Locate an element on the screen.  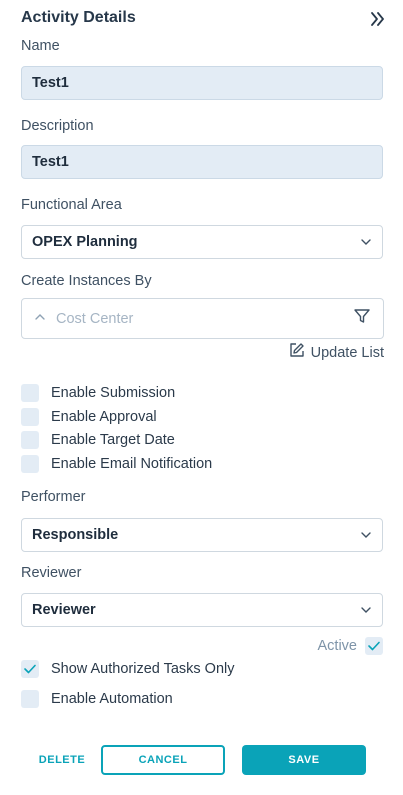
filter-icon is located at coordinates (362, 318).